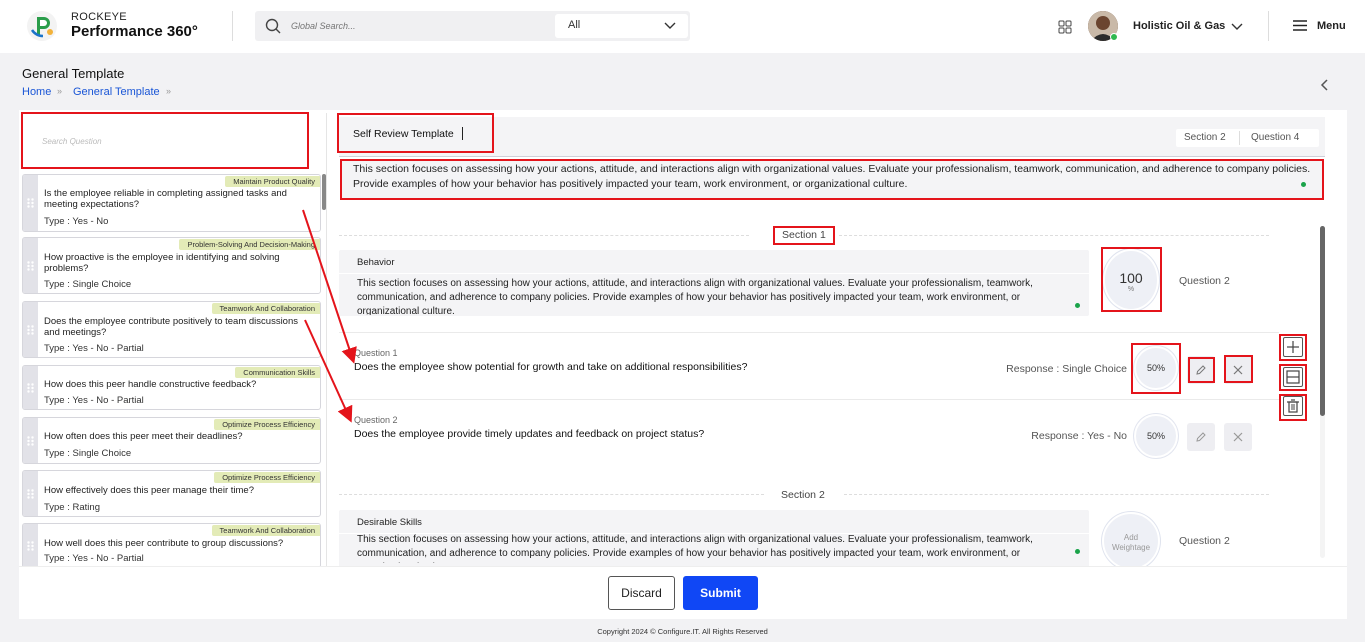 This screenshot has width=1365, height=642. I want to click on status-dot, so click(1077, 305).